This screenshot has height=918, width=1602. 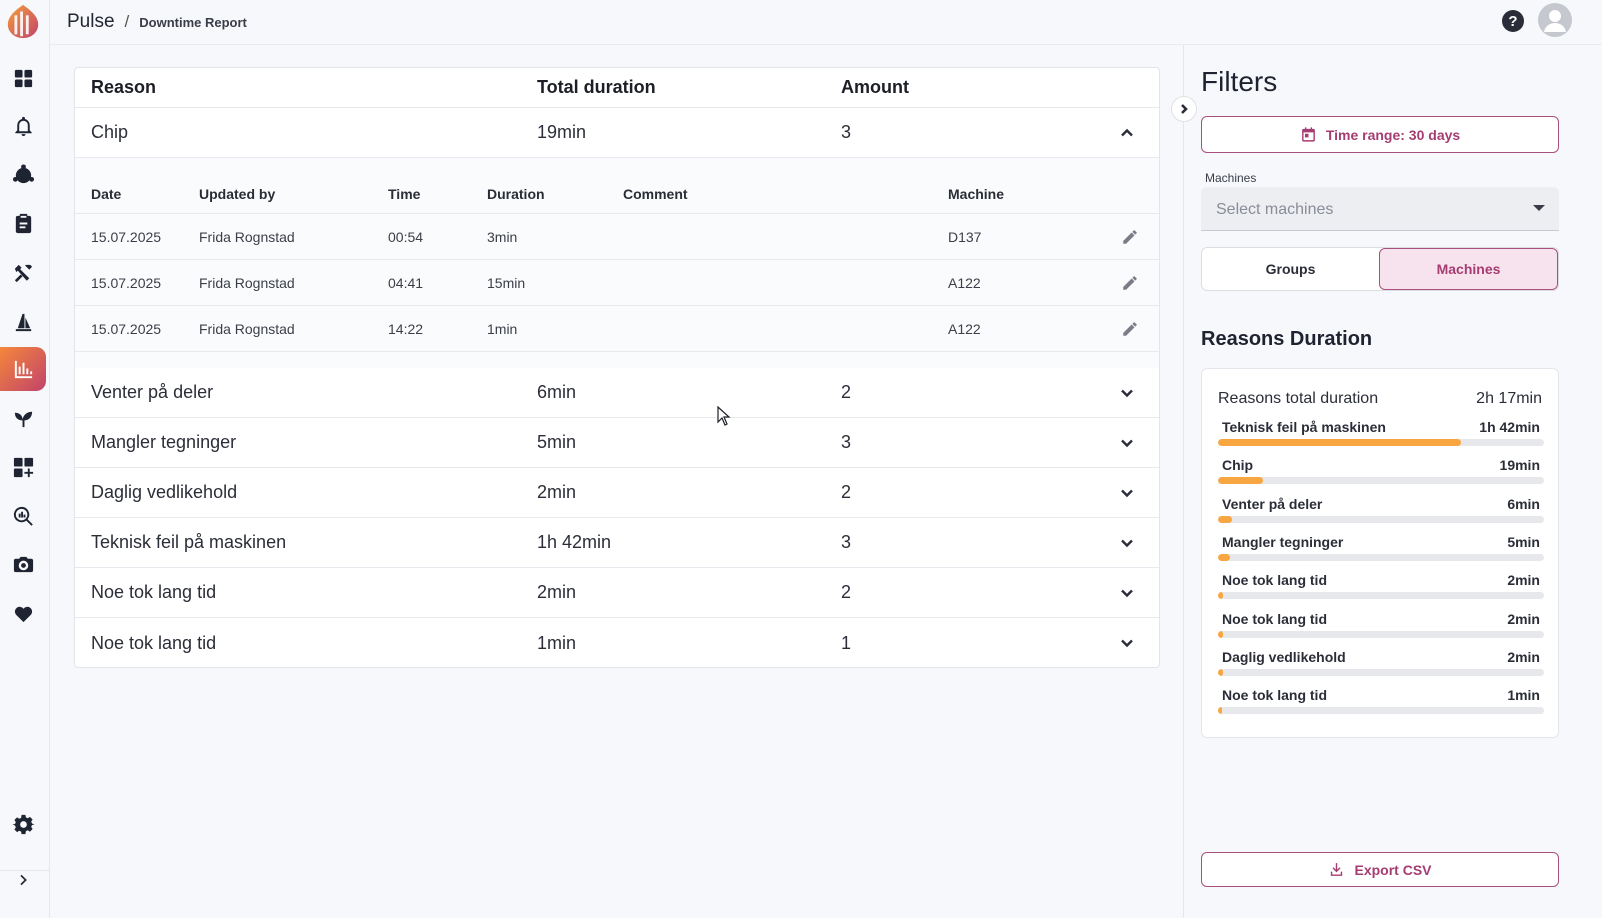 I want to click on nav-maintenance, so click(x=23, y=273).